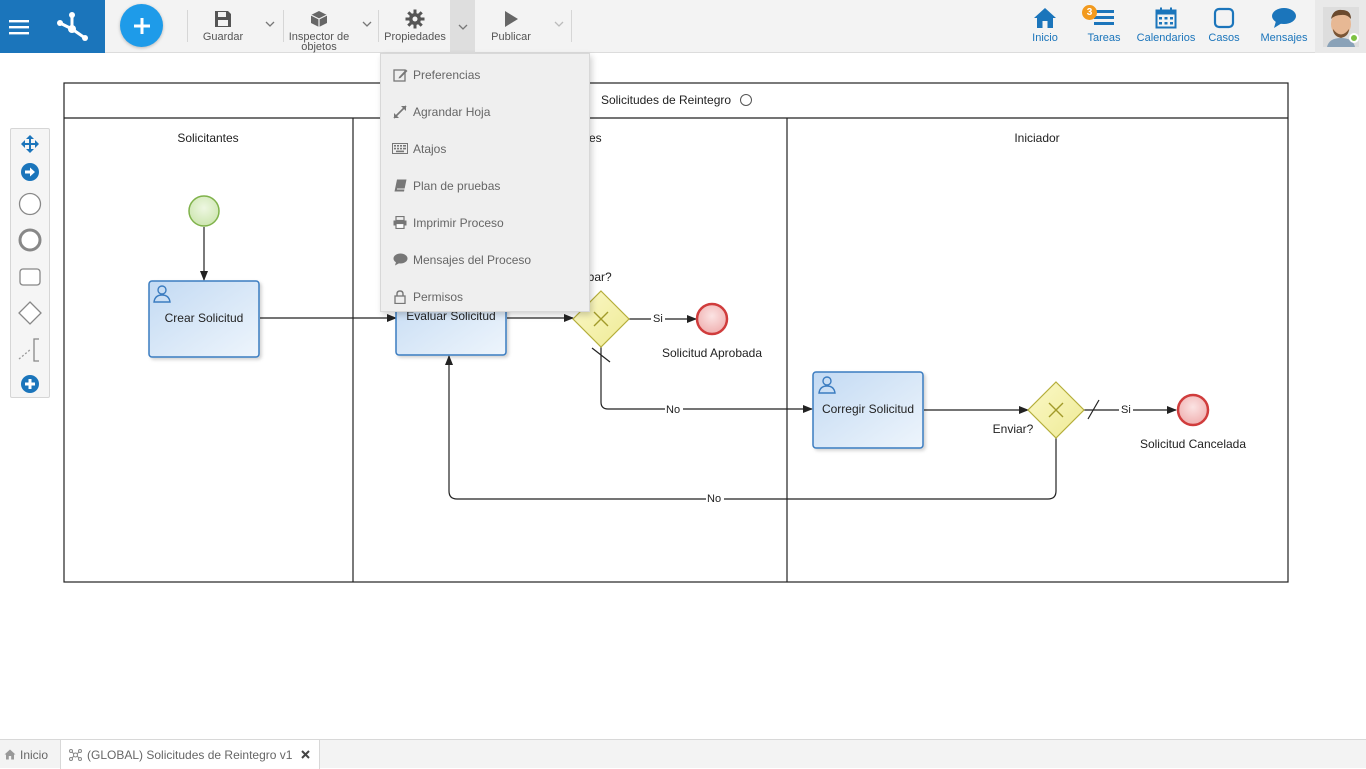  What do you see at coordinates (430, 148) in the screenshot?
I see `menu-item-label: Atajos` at bounding box center [430, 148].